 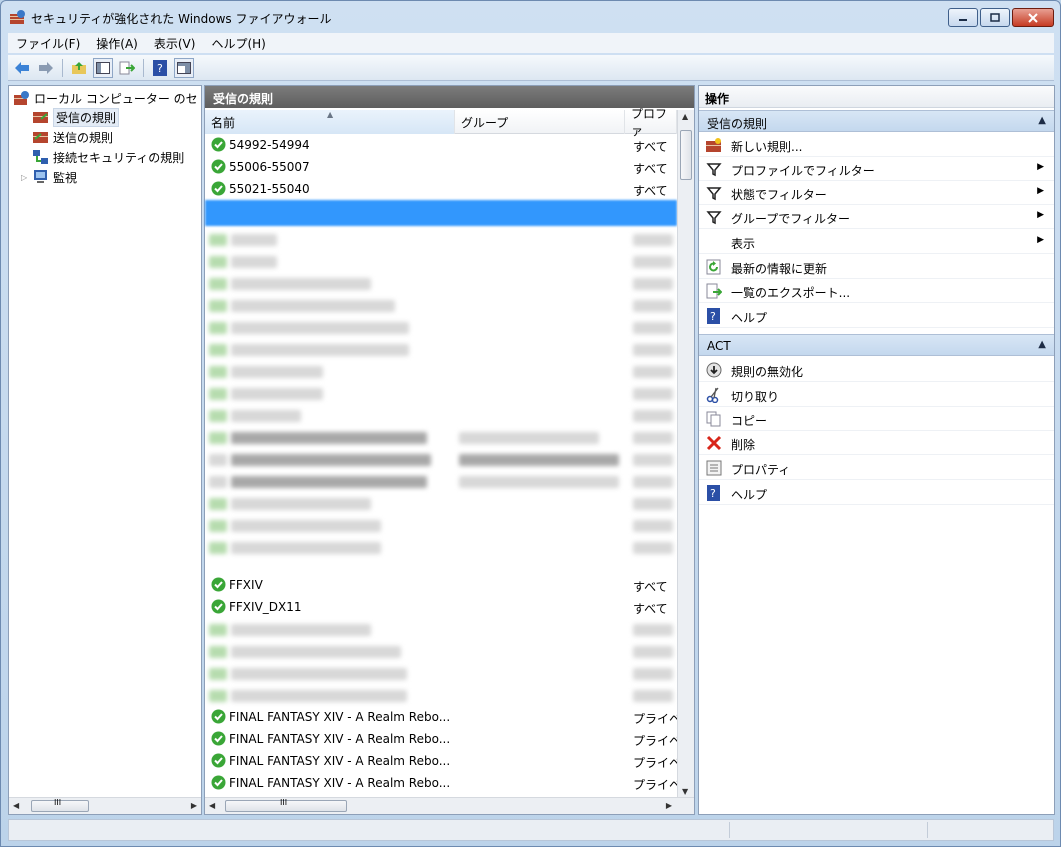 I want to click on table-row: 54992-54994 すべて, so click(x=441, y=145).